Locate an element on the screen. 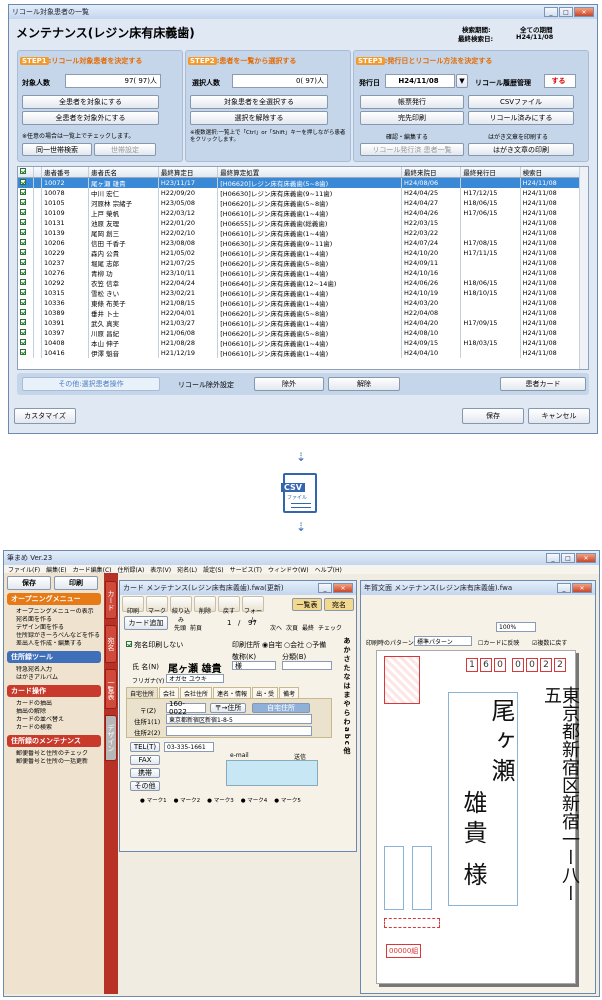 This screenshot has width=602, height=1000. issue-ledger-button: 帳票発行 is located at coordinates (412, 102).